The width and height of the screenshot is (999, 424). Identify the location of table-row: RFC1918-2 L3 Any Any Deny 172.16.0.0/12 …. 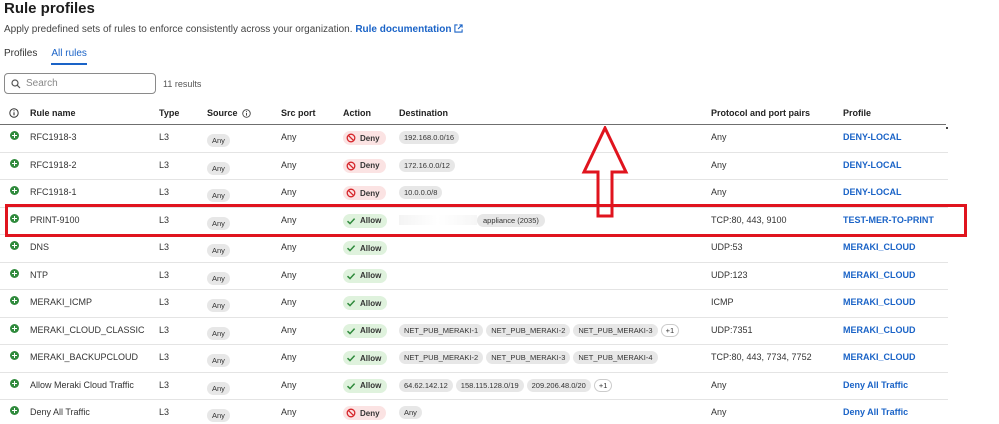
(474, 166).